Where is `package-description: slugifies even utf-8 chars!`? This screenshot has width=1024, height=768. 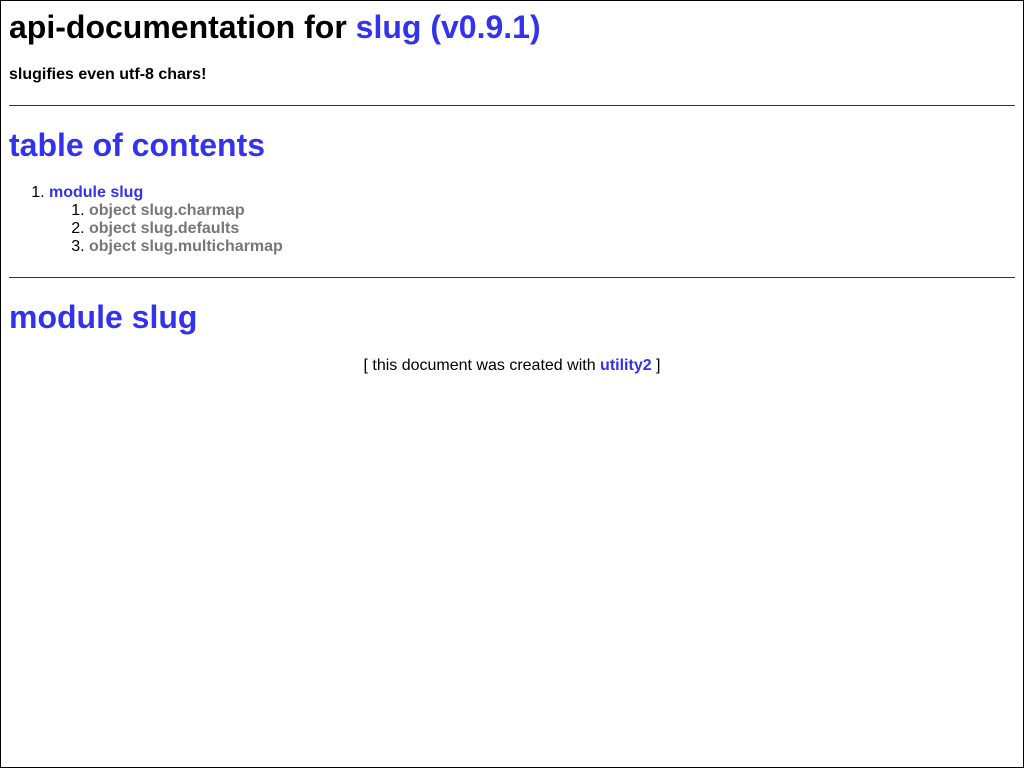 package-description: slugifies even utf-8 chars! is located at coordinates (108, 74).